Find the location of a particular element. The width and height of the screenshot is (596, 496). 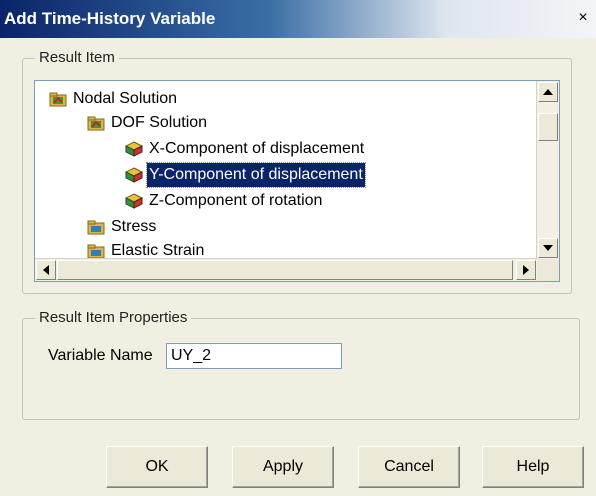

tree-item-stress: Stress is located at coordinates (122, 227).